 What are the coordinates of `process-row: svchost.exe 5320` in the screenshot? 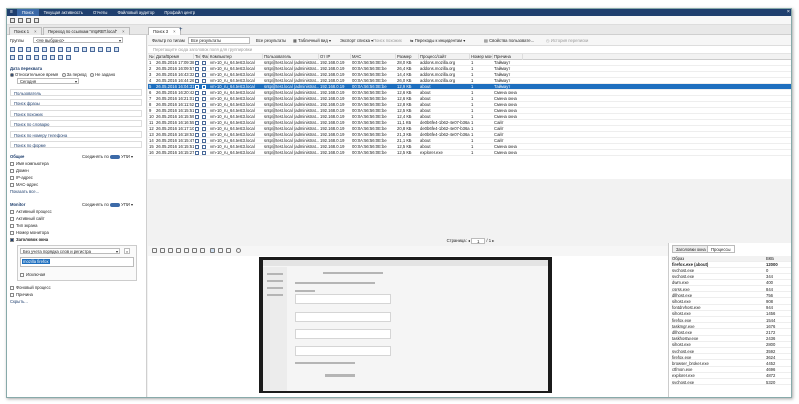 It's located at (731, 383).